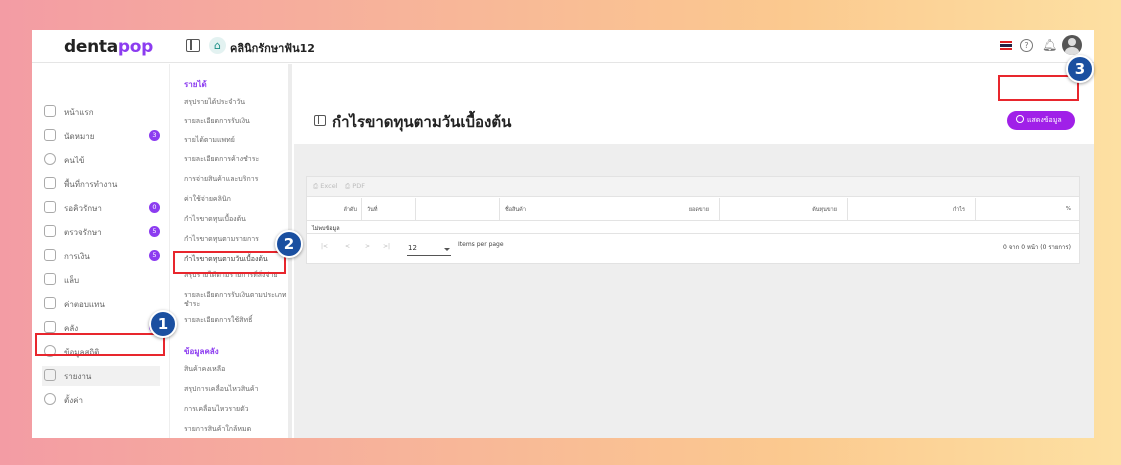 The image size is (1121, 465). I want to click on last-page-icon: >|, so click(386, 246).